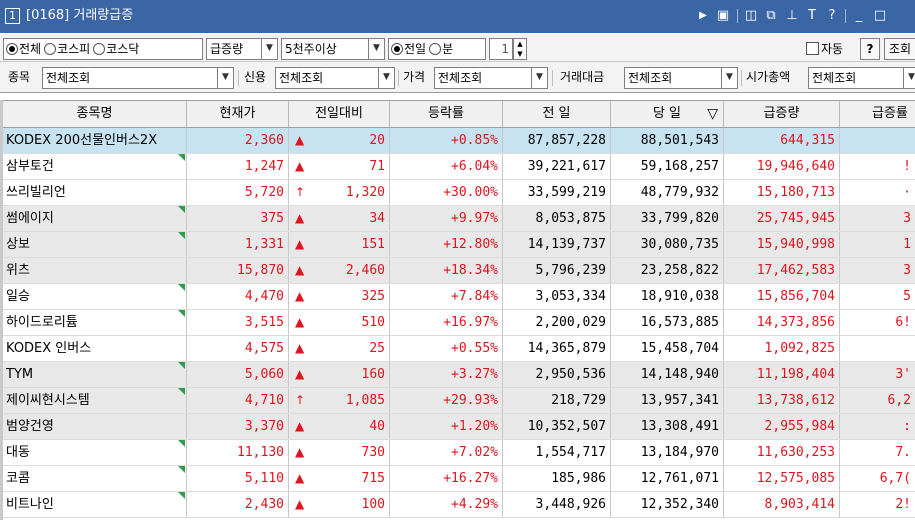  I want to click on cell-today: 13,184,970, so click(667, 452).